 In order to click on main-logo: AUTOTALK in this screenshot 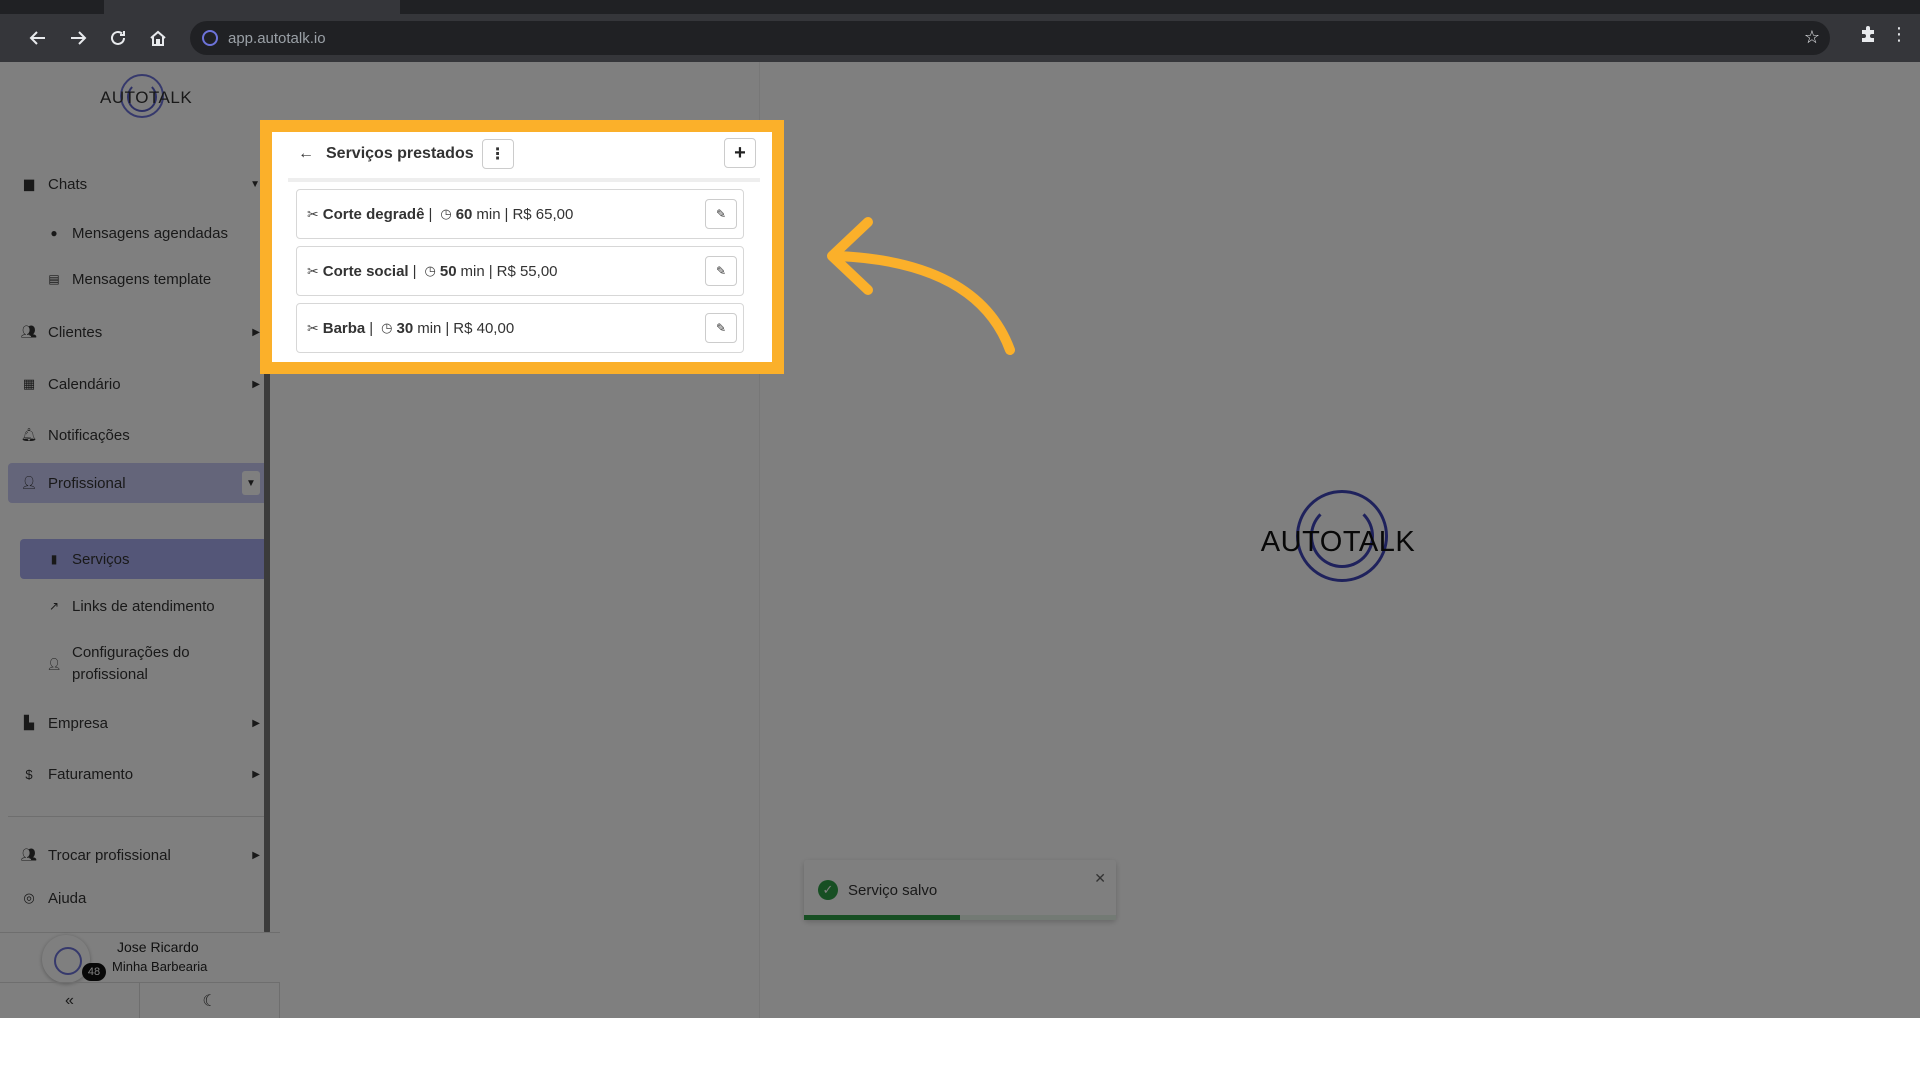, I will do `click(1338, 538)`.